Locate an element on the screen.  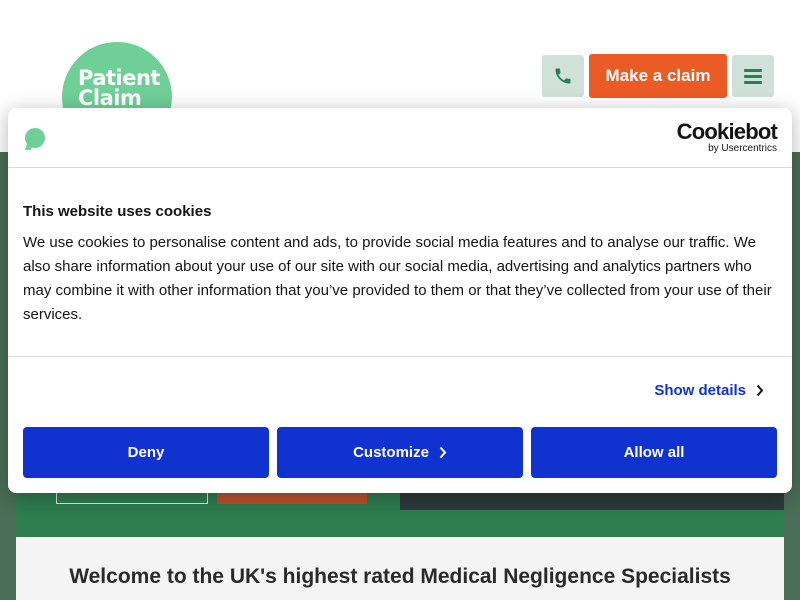
logo-text: Patient Claim is located at coordinates (119, 88).